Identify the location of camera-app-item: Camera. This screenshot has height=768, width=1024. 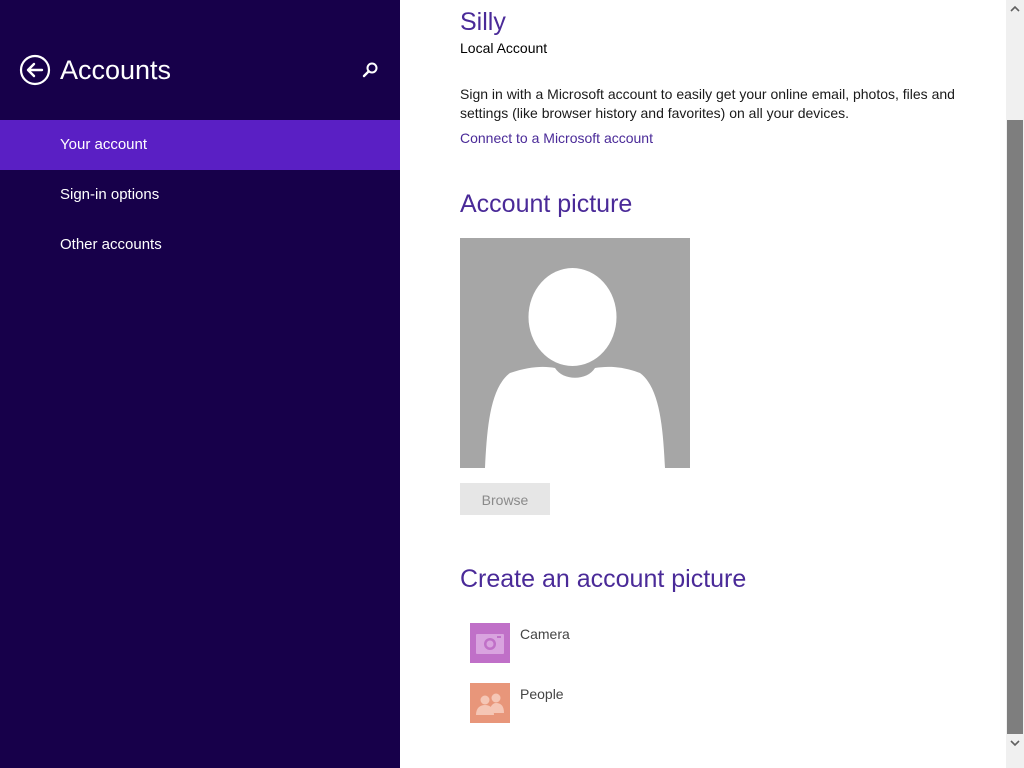
(570, 643).